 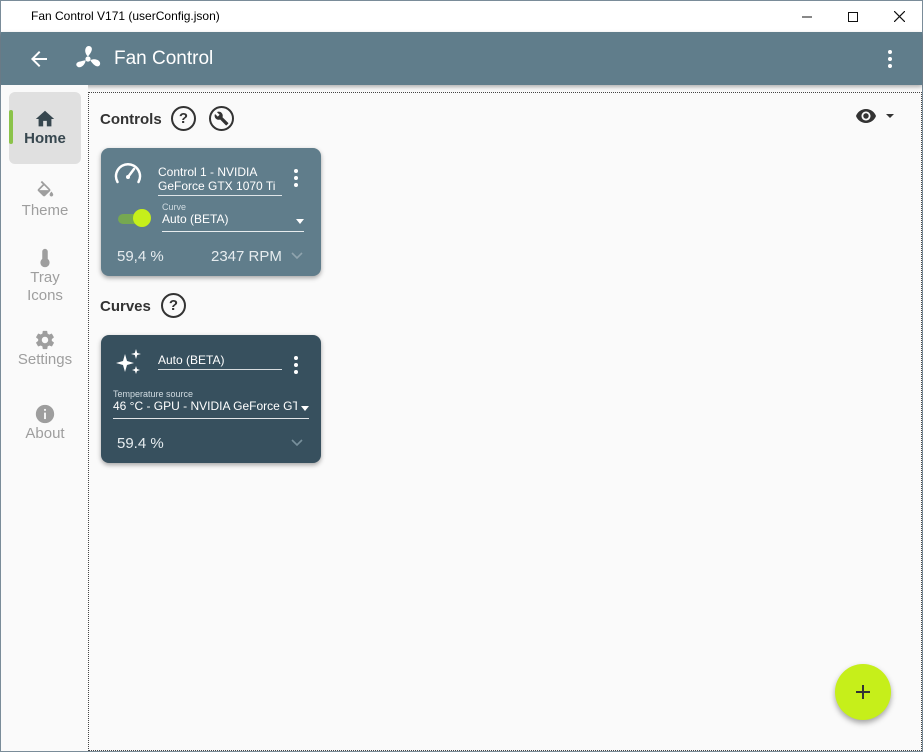 What do you see at coordinates (45, 295) in the screenshot?
I see `sidebar-item-label-line2: Icons` at bounding box center [45, 295].